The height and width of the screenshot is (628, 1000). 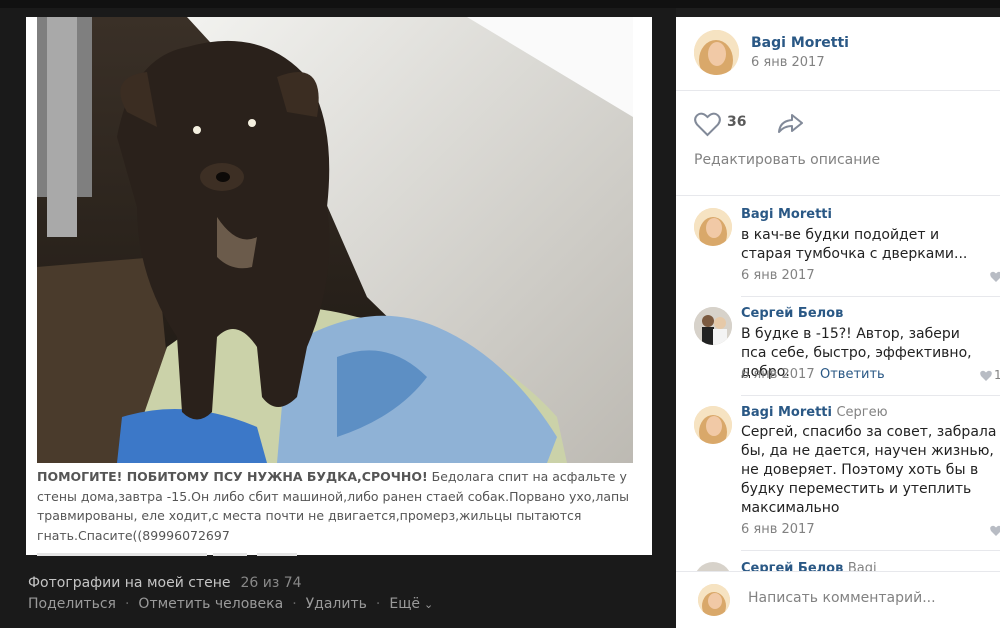 I want to click on comment-reply-to: Сергею, so click(x=861, y=412).